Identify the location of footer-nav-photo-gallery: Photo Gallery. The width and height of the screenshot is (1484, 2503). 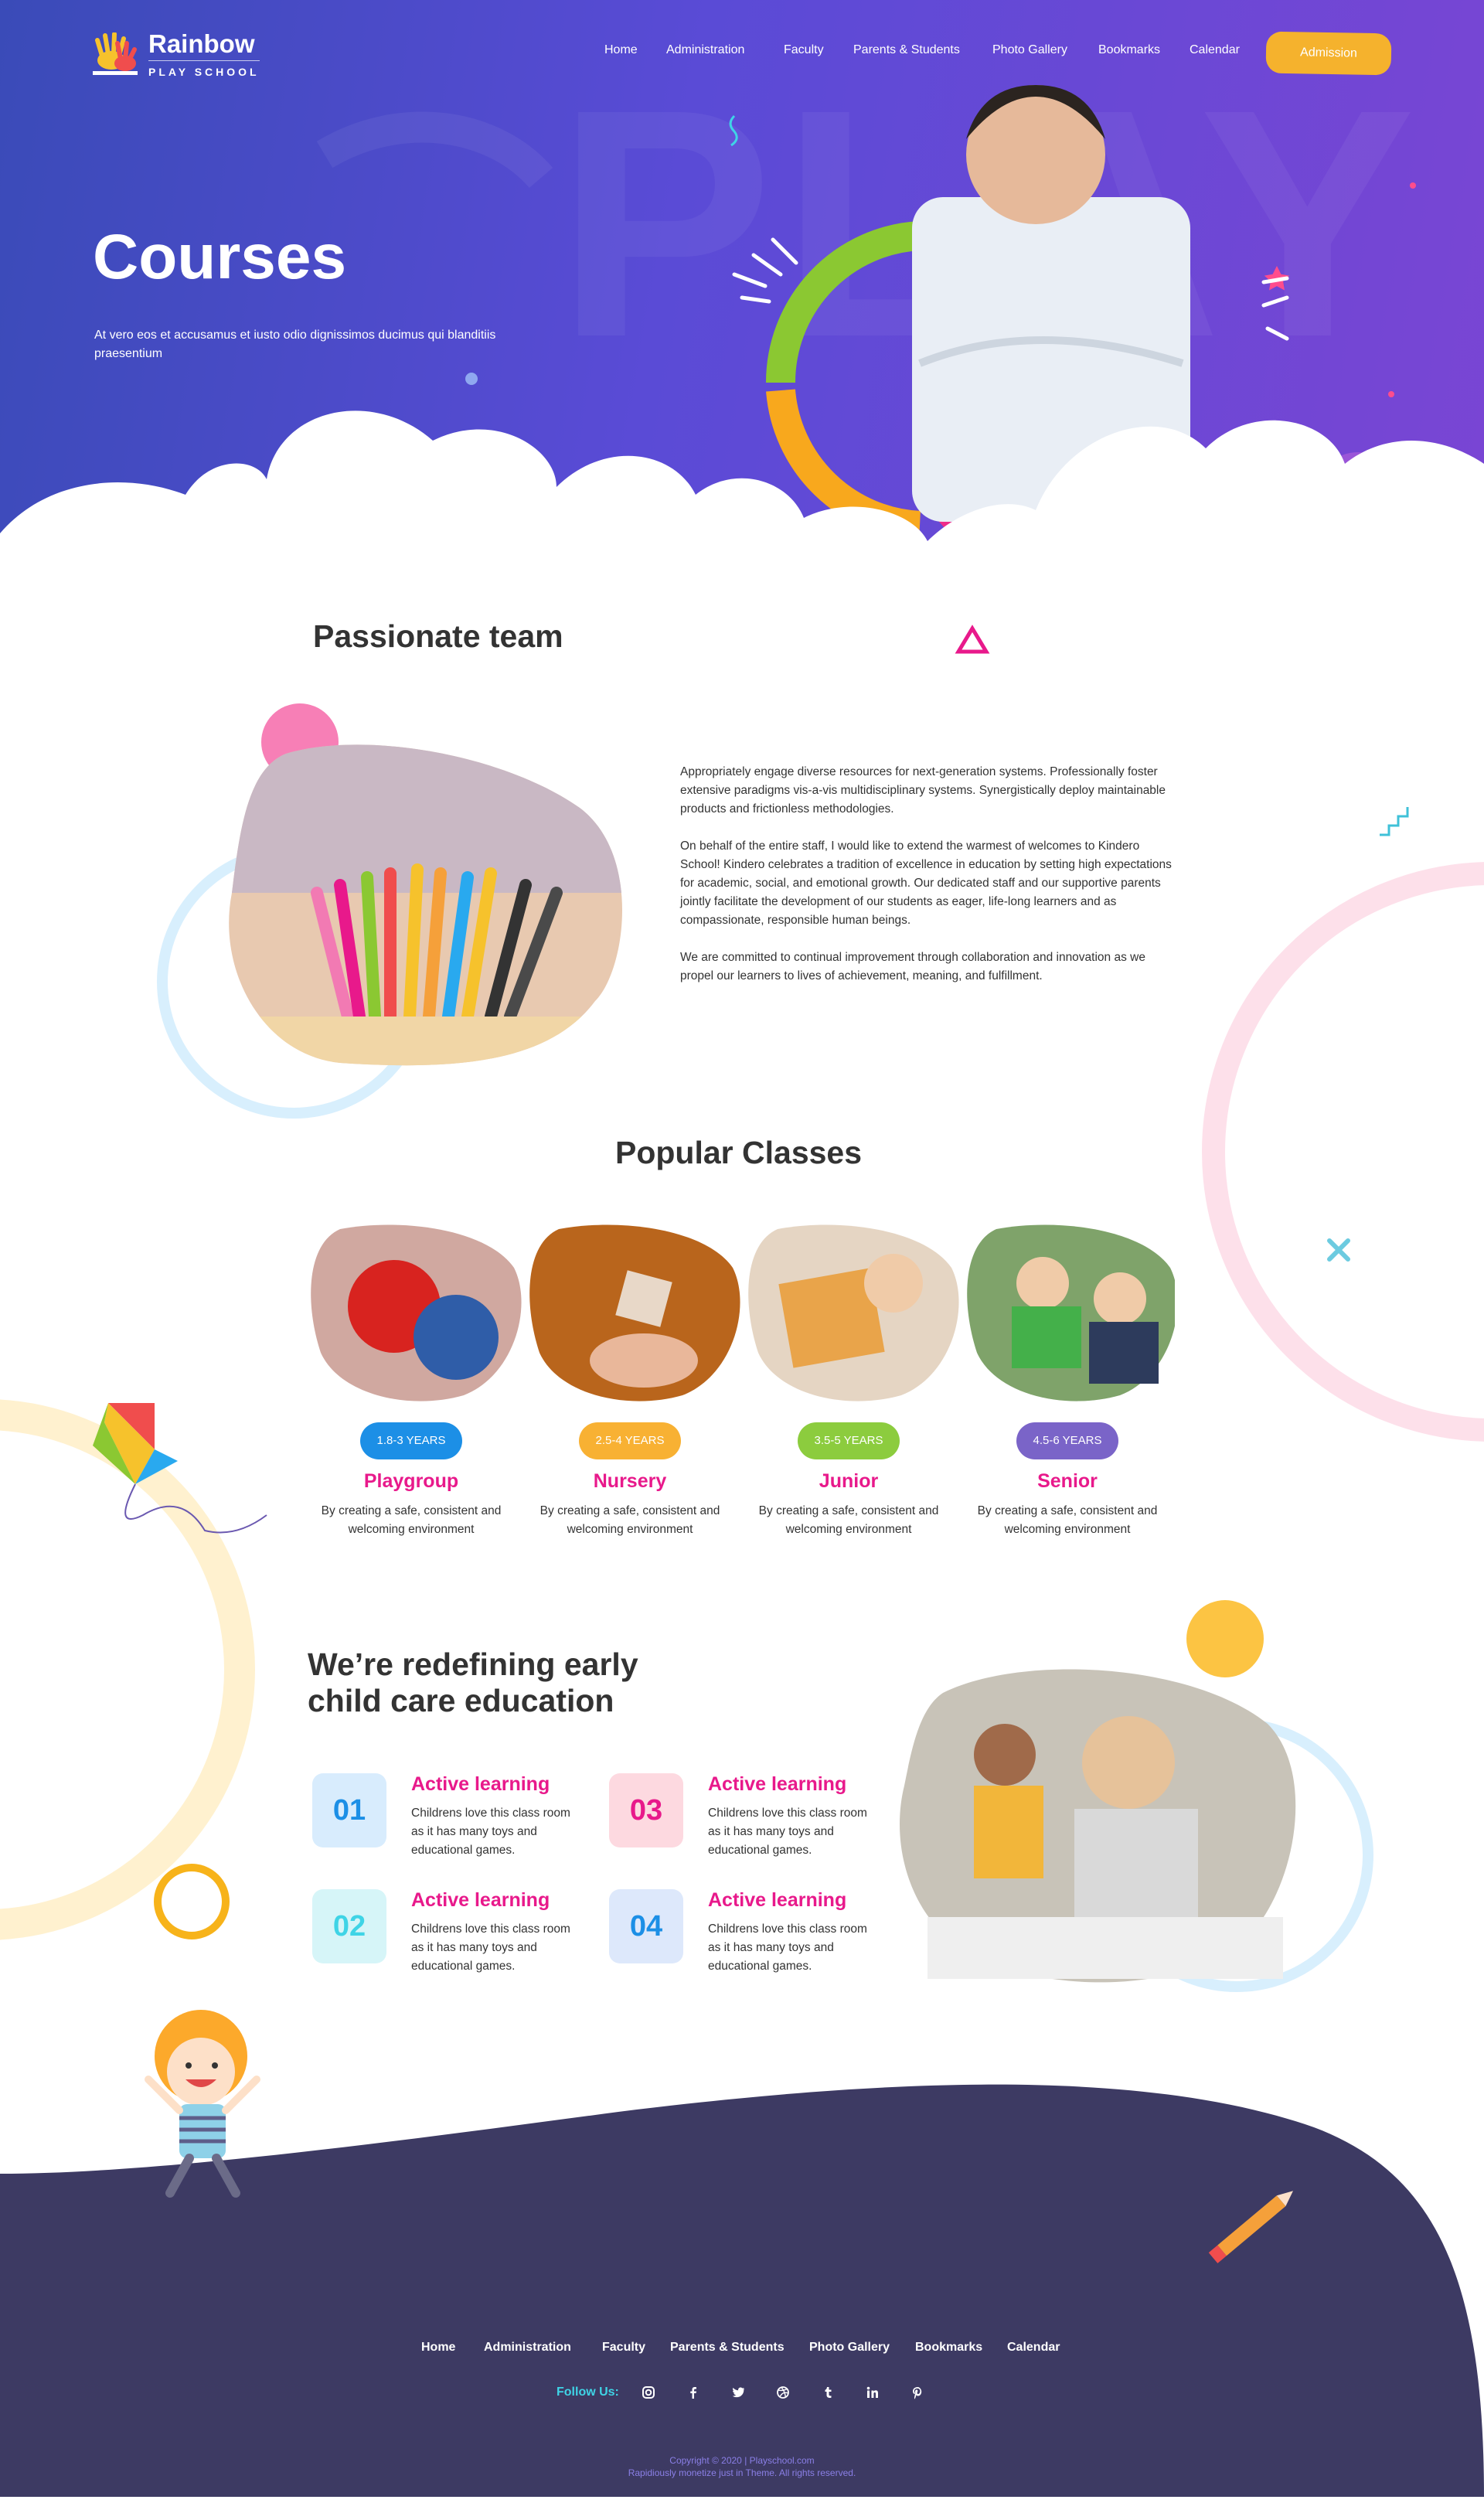
(849, 2348).